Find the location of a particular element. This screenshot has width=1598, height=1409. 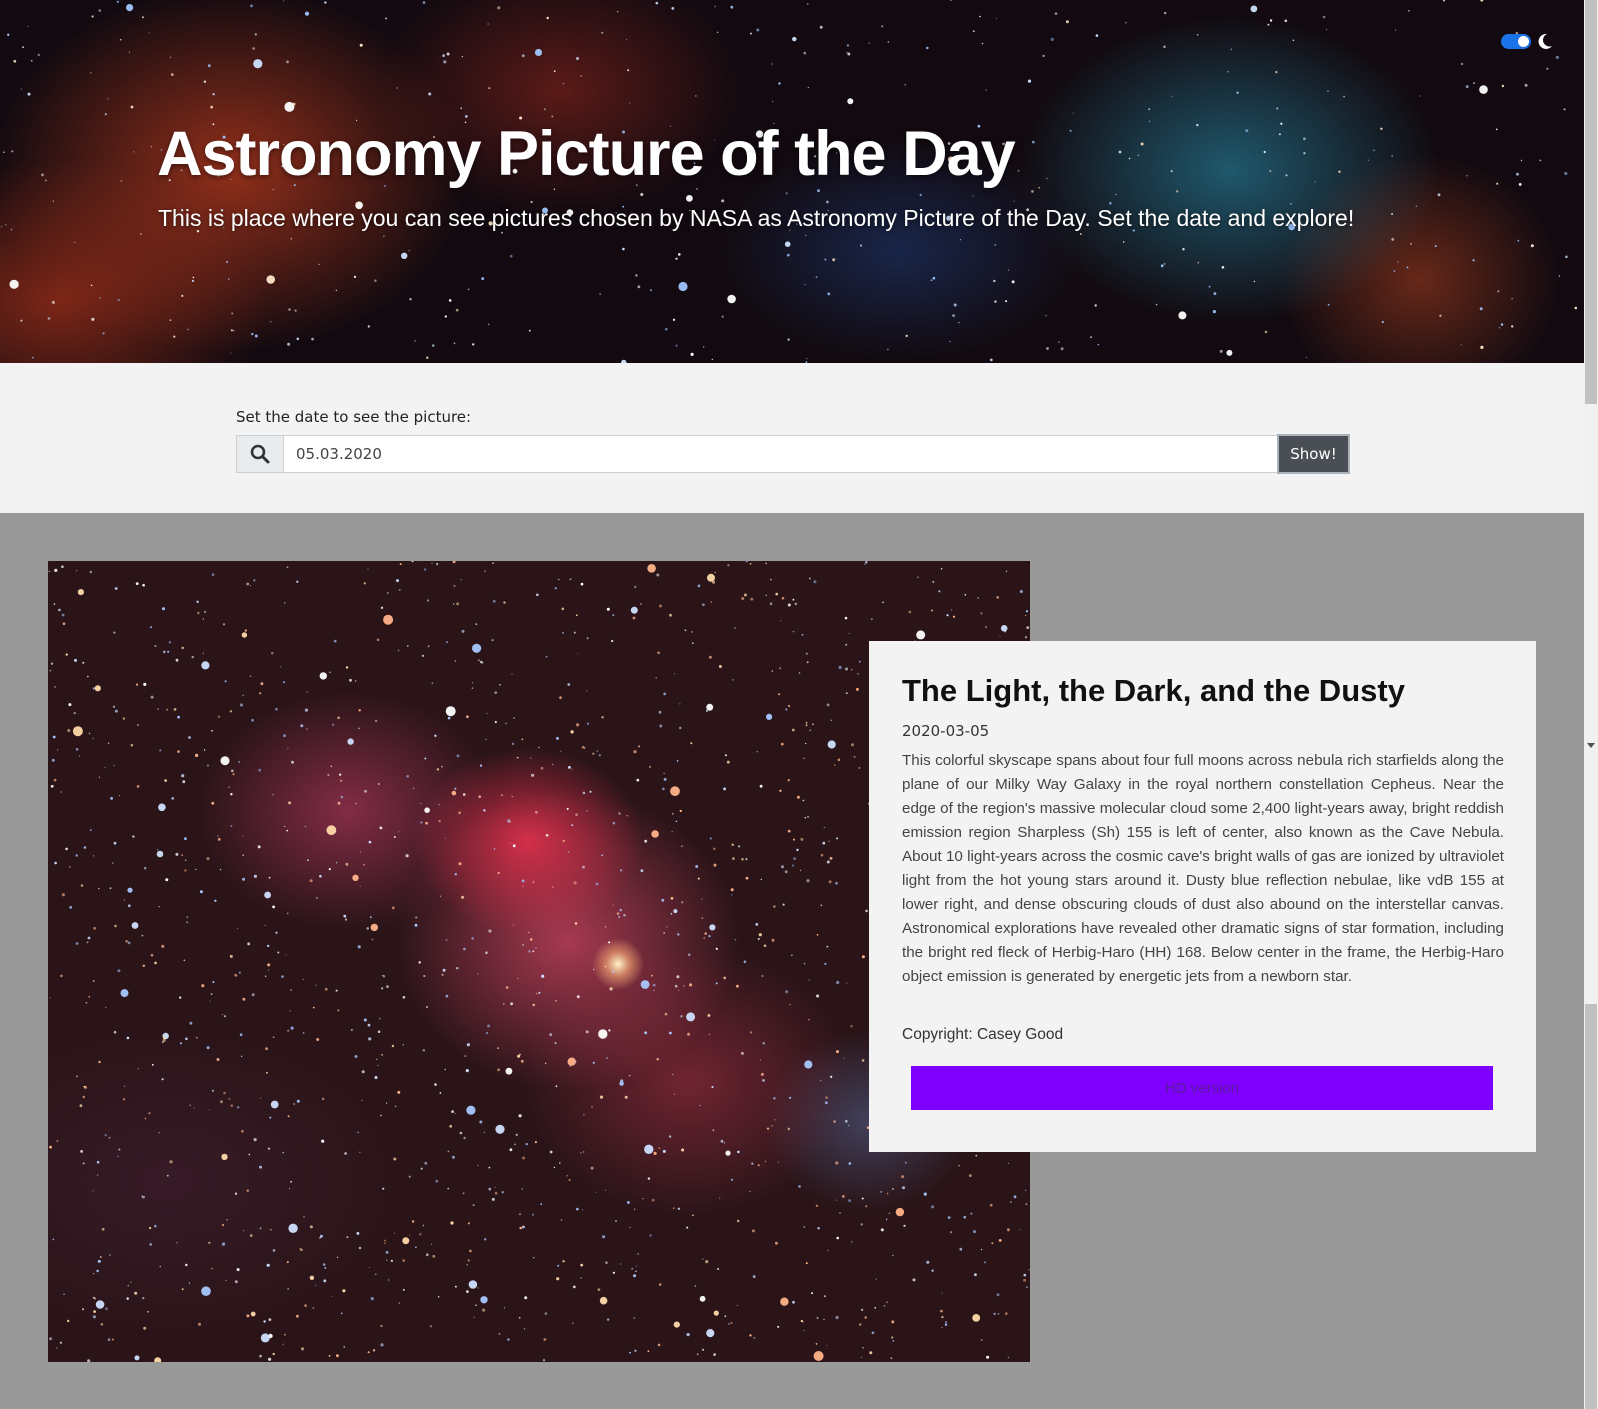

moon-icon is located at coordinates (1545, 41).